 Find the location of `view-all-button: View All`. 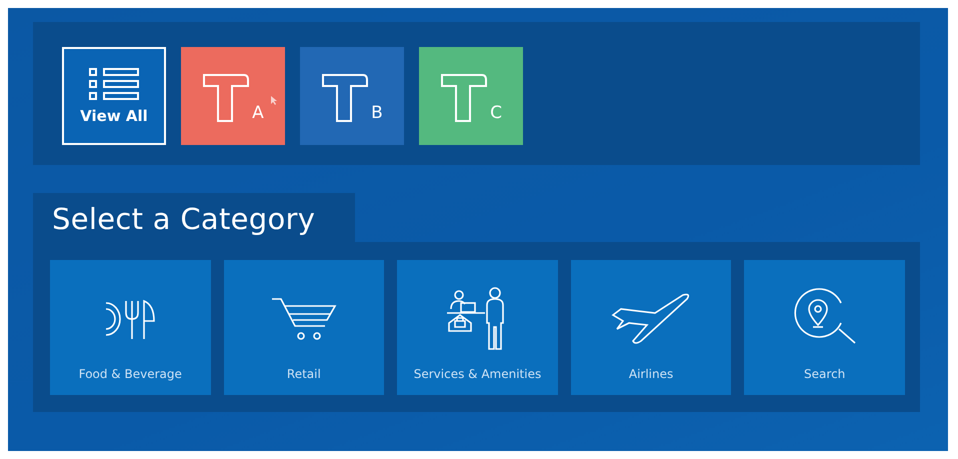

view-all-button: View All is located at coordinates (114, 96).